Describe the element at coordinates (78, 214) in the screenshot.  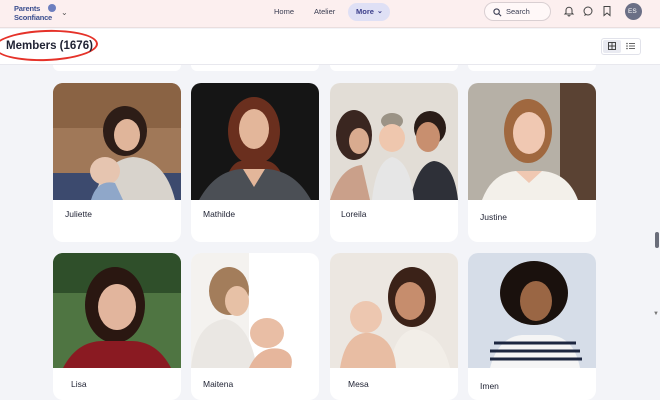
I see `member-name: Juliette` at that location.